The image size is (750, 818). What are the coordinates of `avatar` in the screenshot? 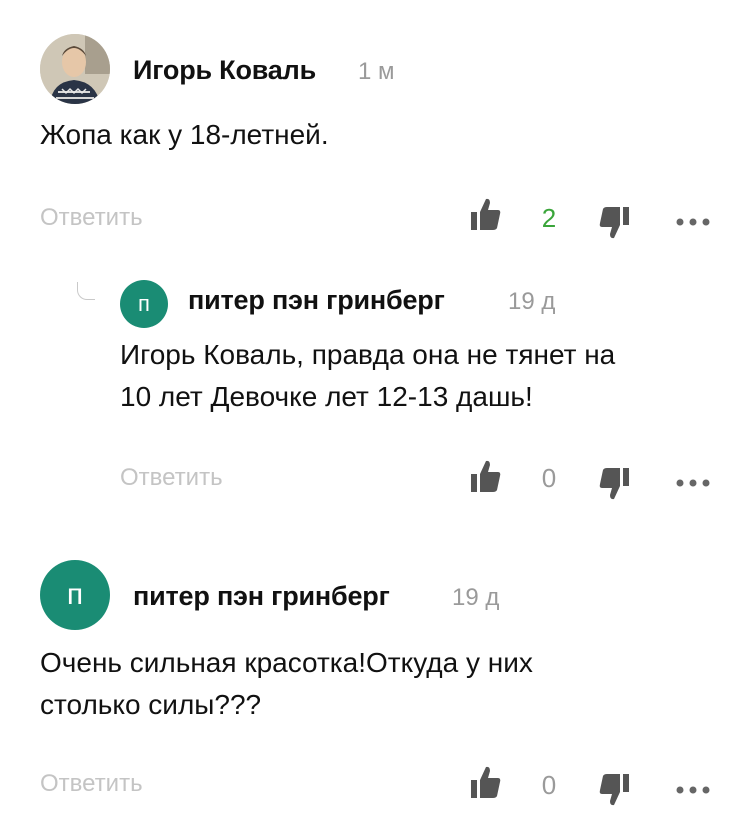 It's located at (75, 69).